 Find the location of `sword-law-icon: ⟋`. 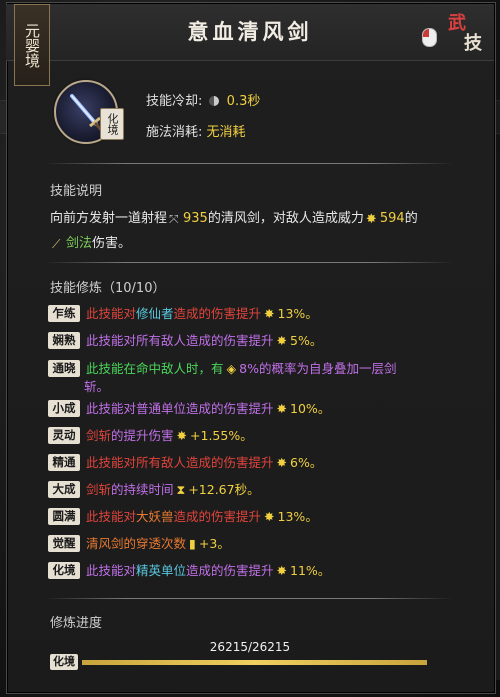

sword-law-icon: ⟋ is located at coordinates (56, 244).